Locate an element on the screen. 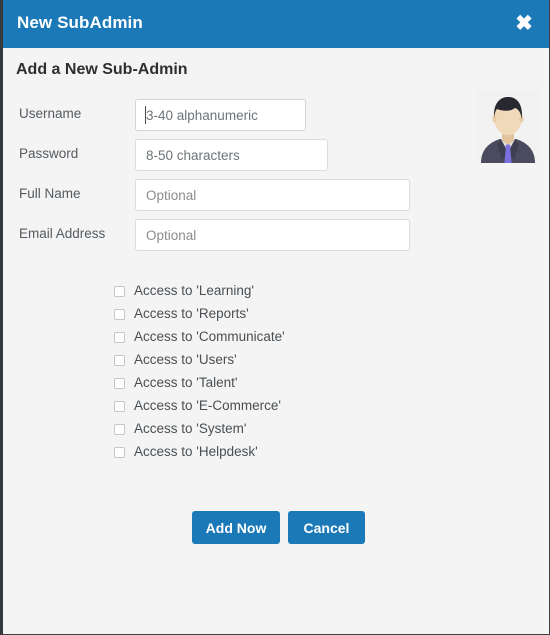 The height and width of the screenshot is (635, 550). email-input is located at coordinates (272, 235).